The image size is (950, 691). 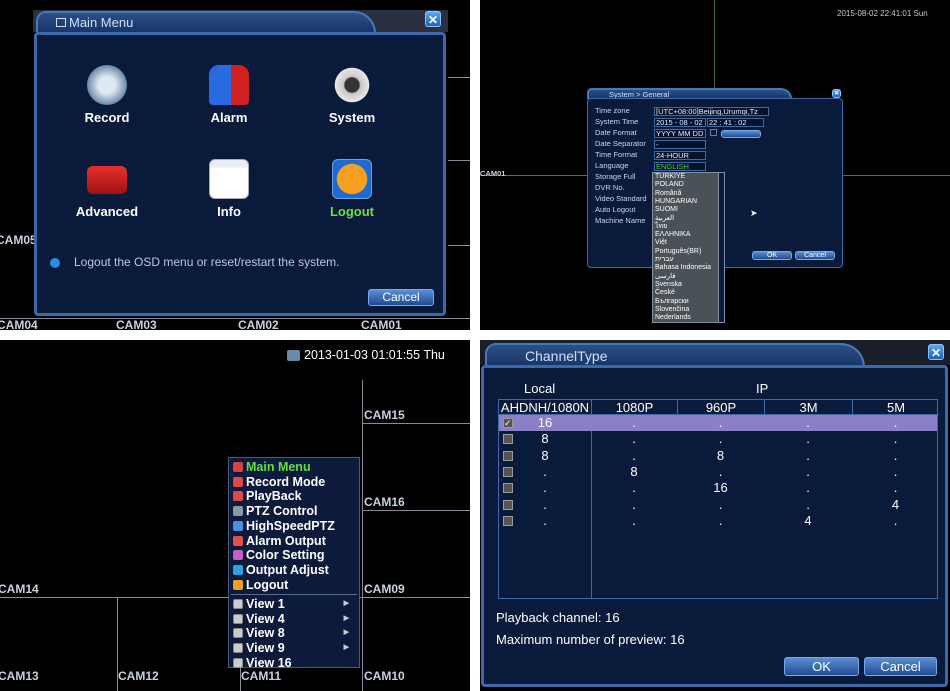 I want to click on time-zone-select: [UTC+08:00]Beijing,Urumqi,Tz, so click(x=711, y=111).